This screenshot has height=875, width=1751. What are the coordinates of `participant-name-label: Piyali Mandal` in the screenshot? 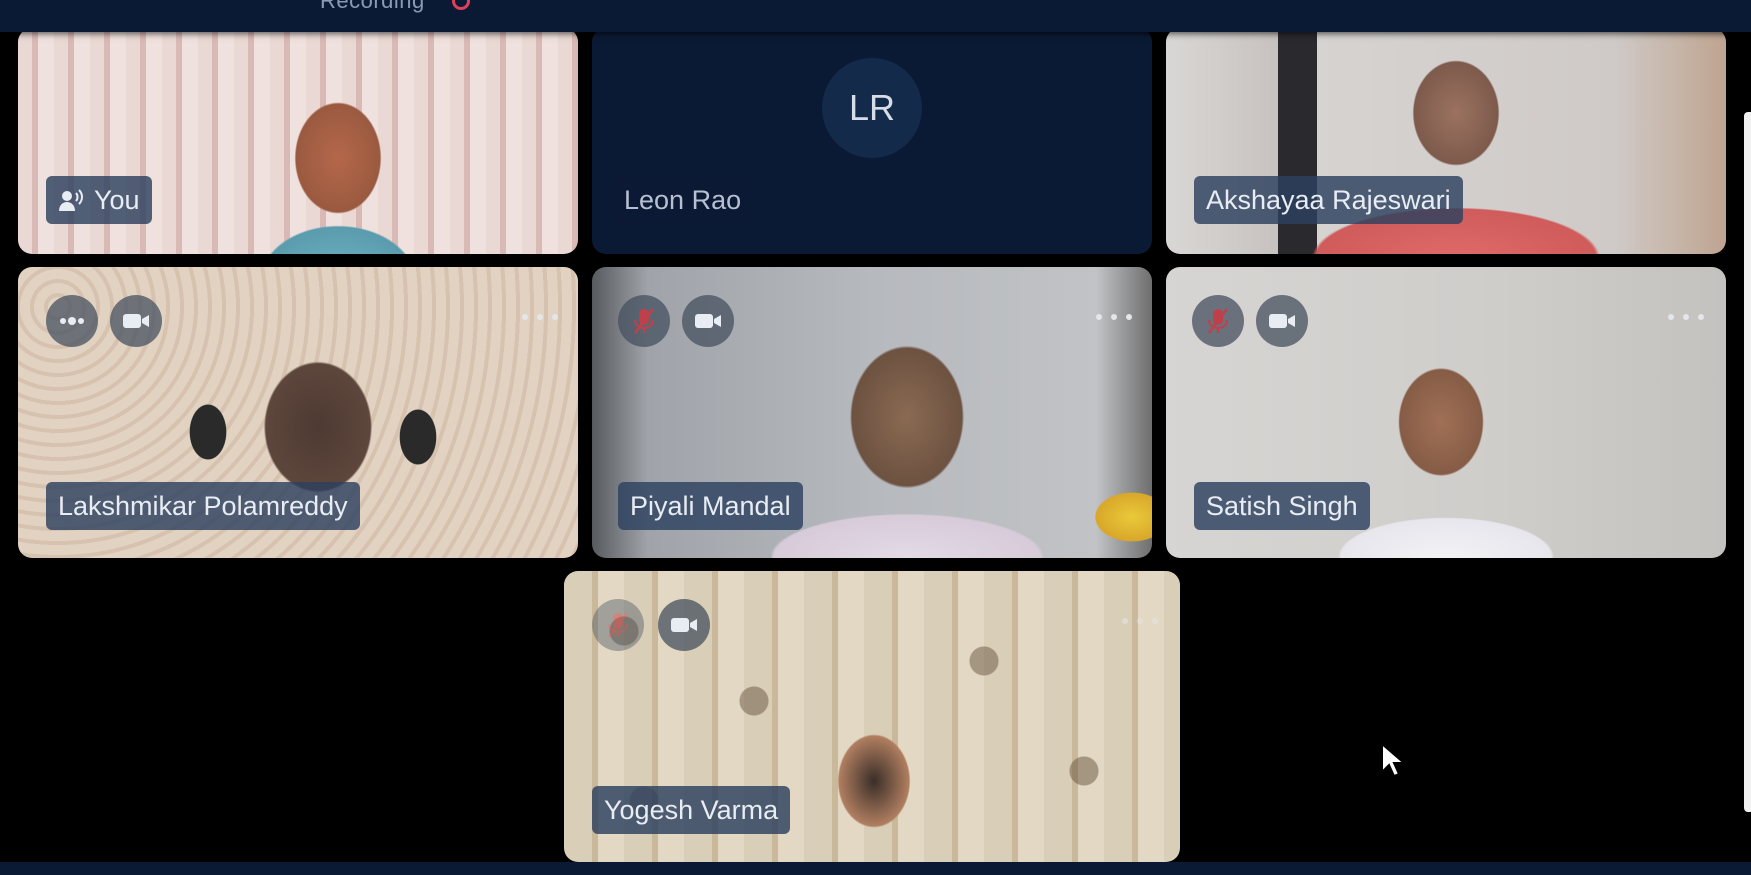 It's located at (710, 506).